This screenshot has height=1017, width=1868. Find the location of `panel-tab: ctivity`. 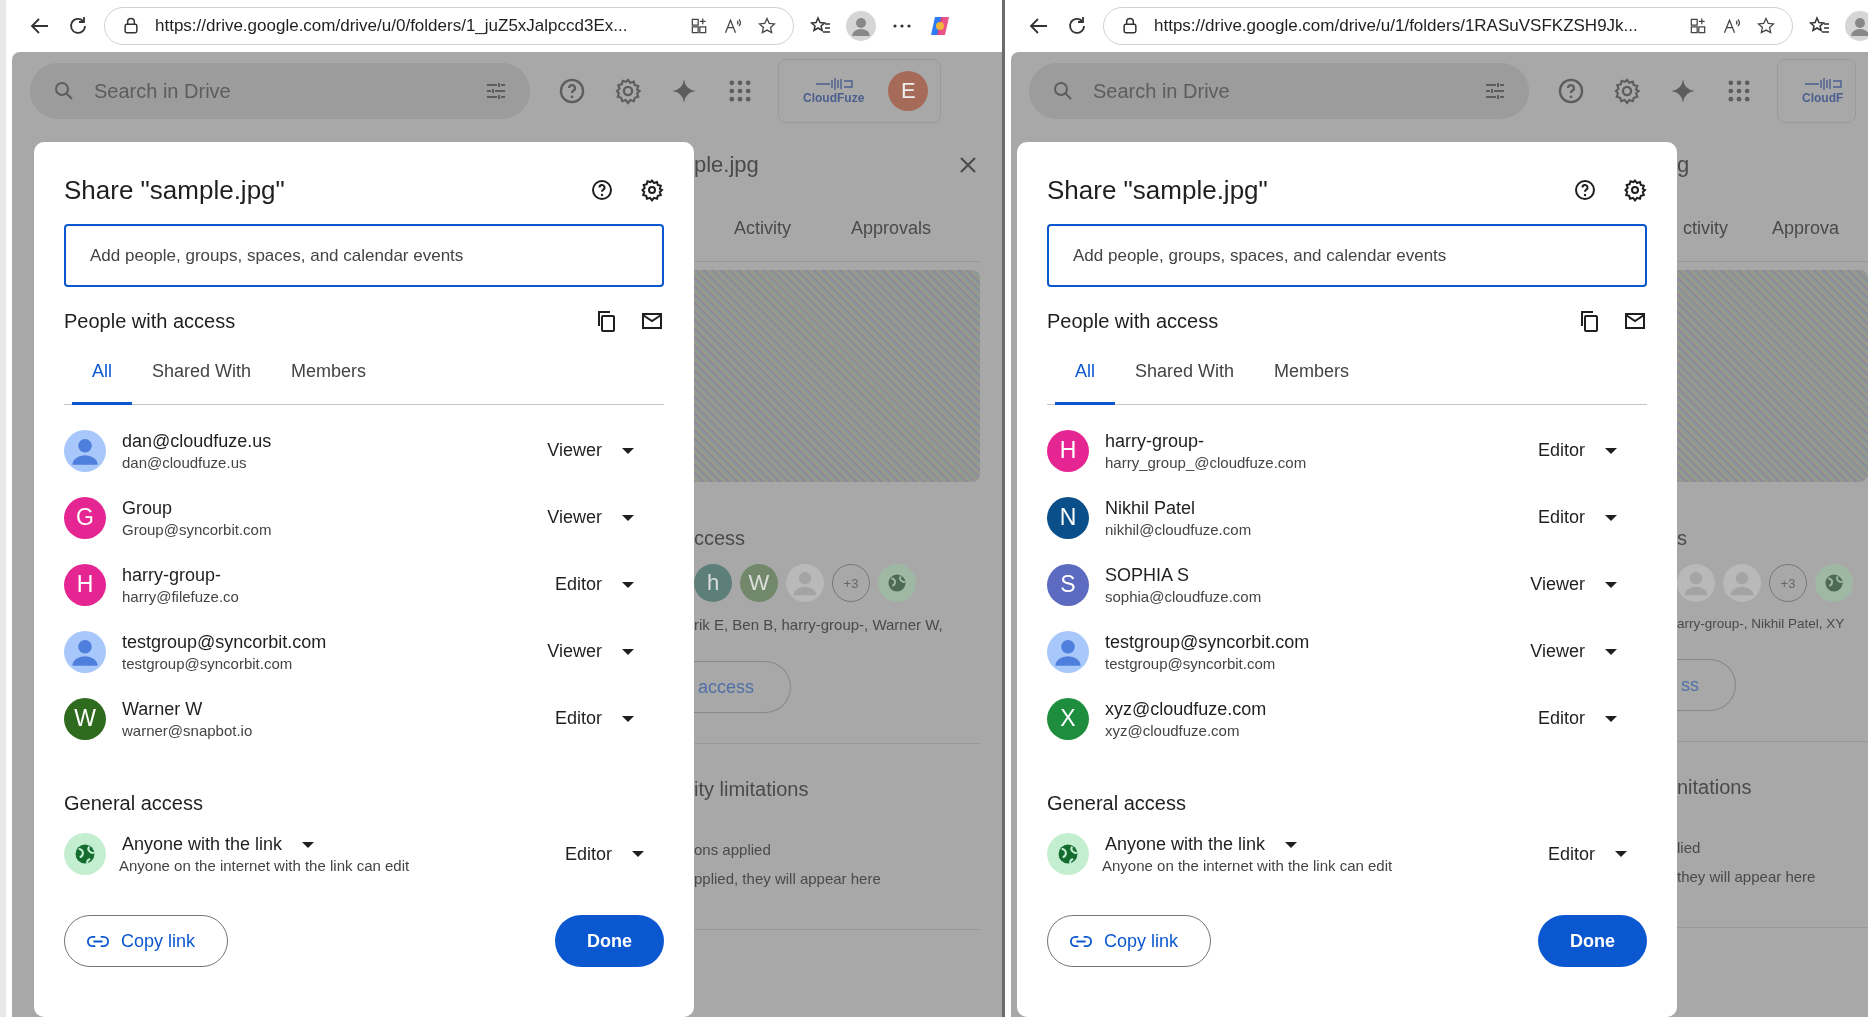

panel-tab: ctivity is located at coordinates (1705, 228).